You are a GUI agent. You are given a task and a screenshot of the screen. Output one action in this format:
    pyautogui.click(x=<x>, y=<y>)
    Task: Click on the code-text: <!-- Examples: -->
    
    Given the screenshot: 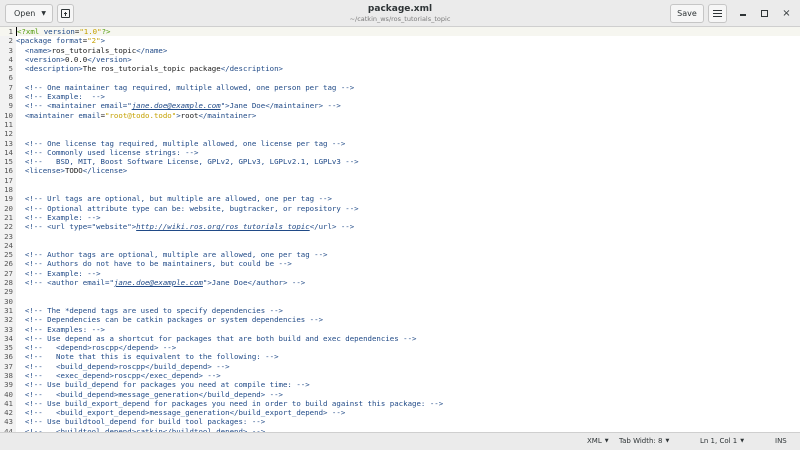 What is the action you would take?
    pyautogui.click(x=59, y=329)
    